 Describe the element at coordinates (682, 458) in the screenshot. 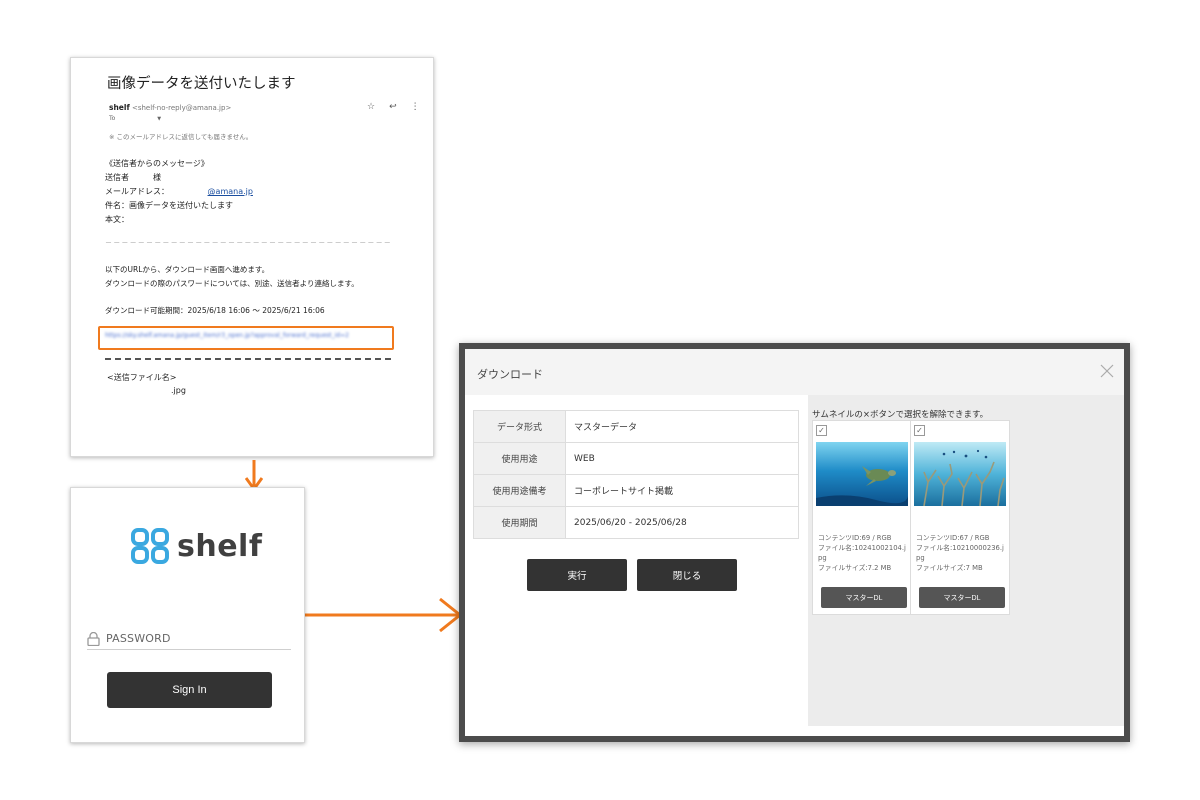

I see `row-value: WEB` at that location.